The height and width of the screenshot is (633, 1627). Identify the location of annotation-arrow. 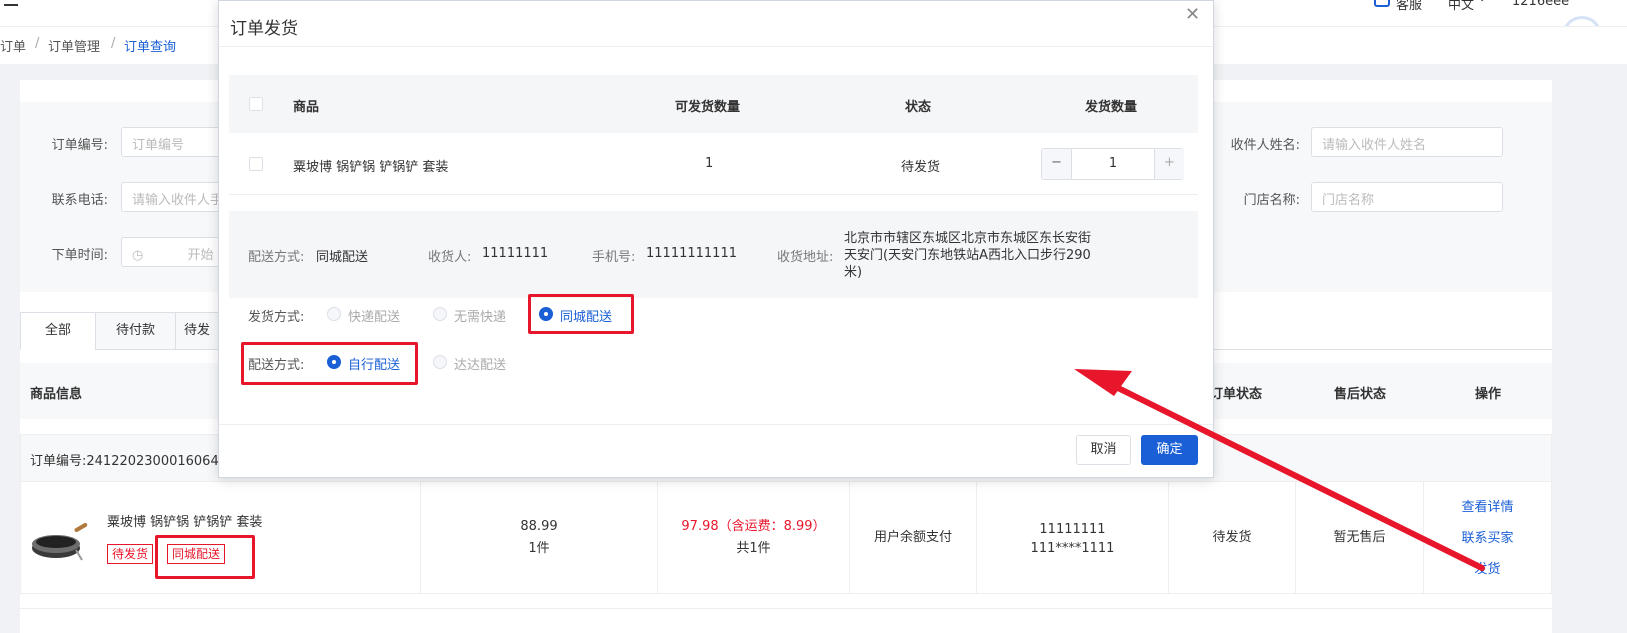
(1279, 470).